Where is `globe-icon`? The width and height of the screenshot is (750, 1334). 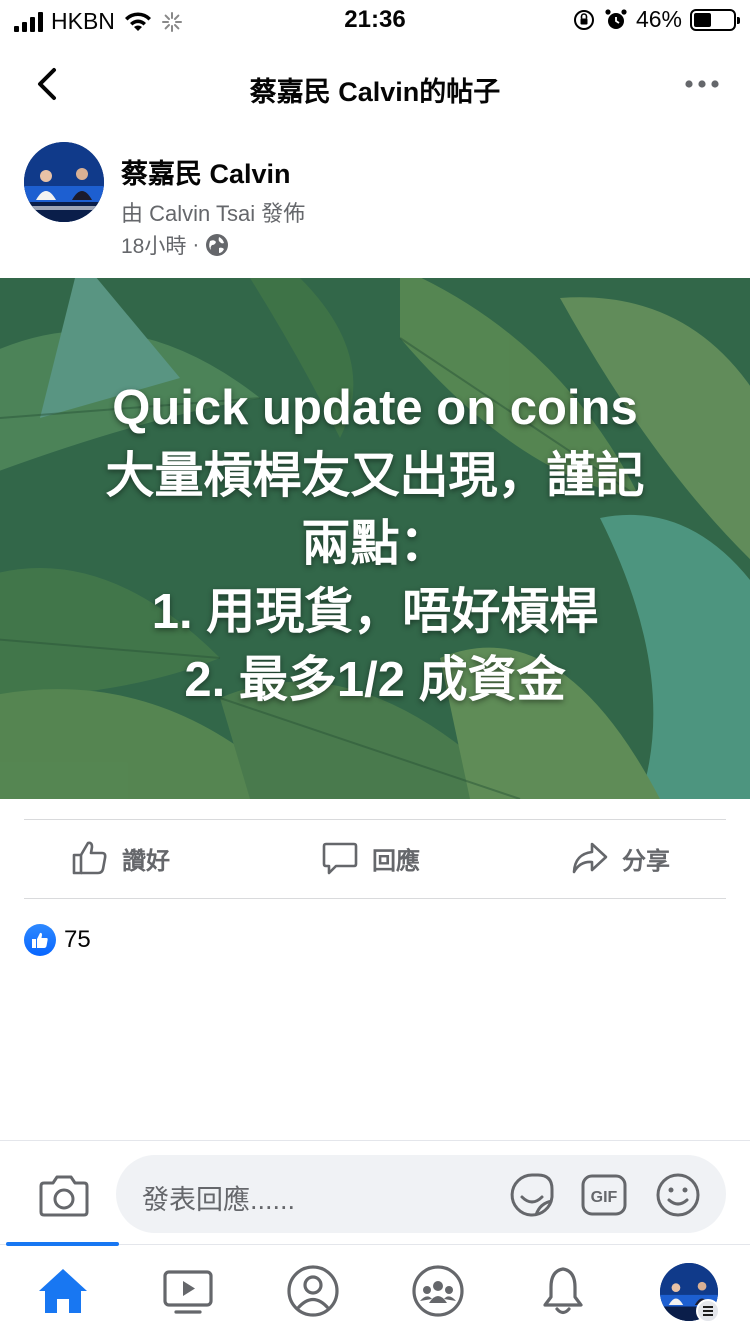 globe-icon is located at coordinates (217, 245).